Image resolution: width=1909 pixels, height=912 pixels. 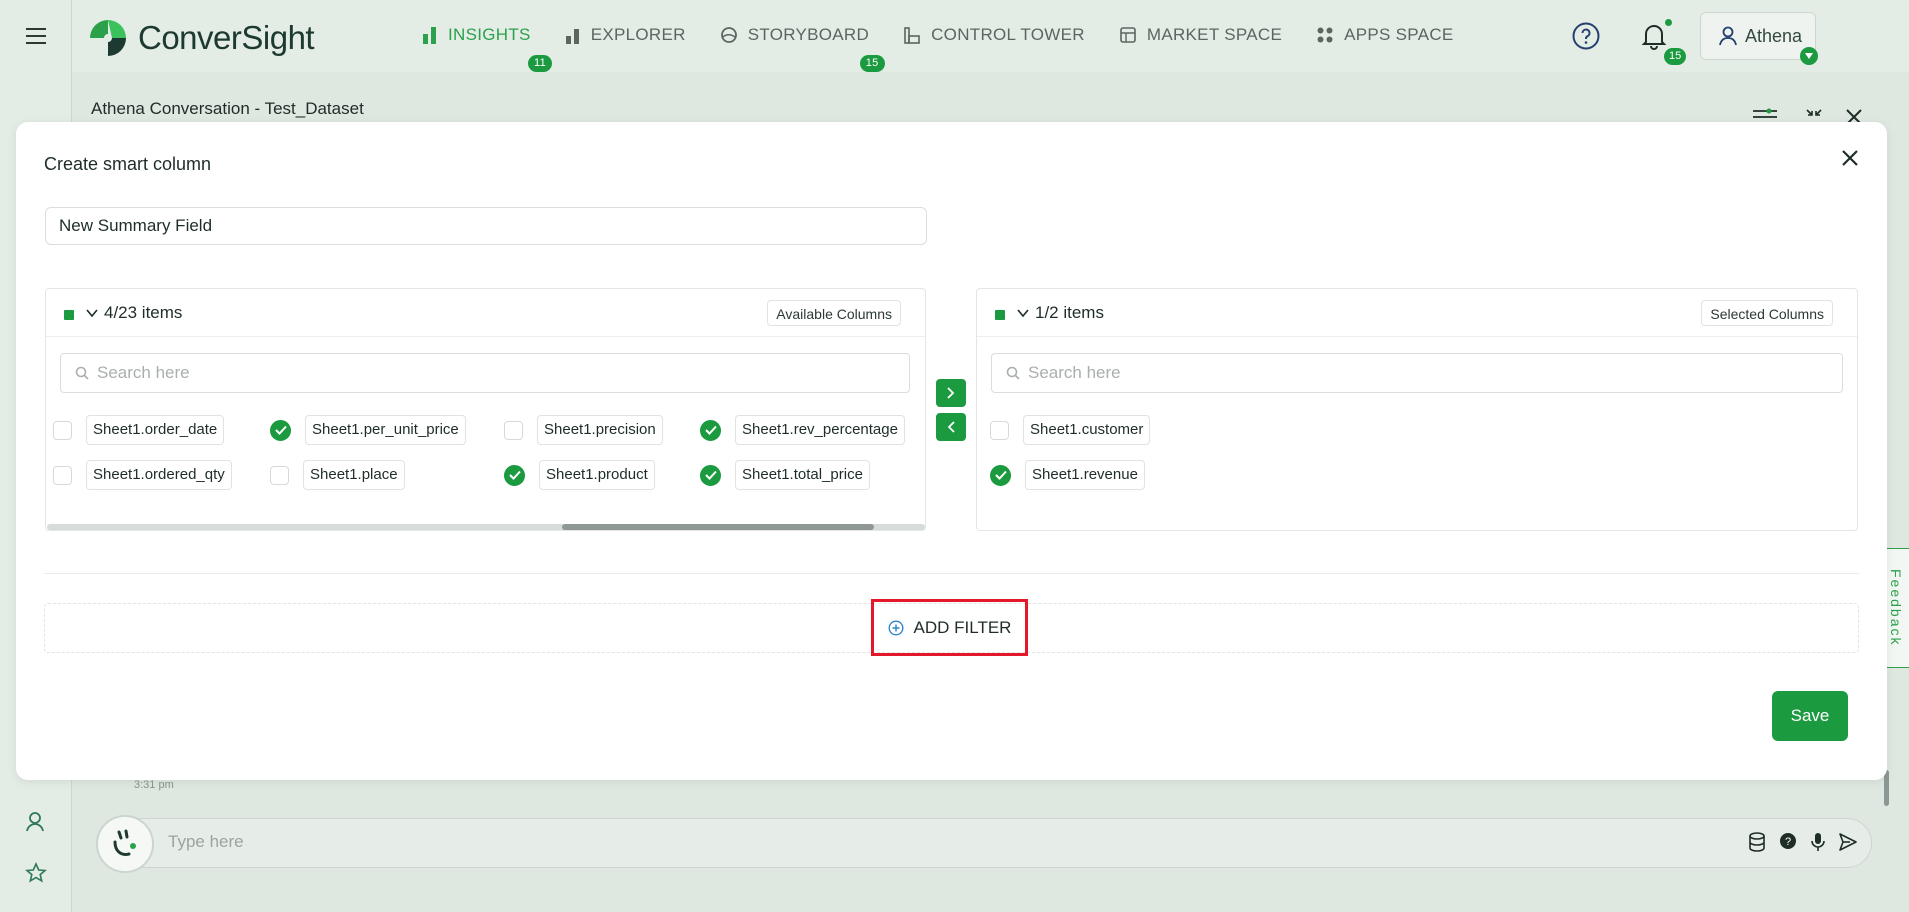 What do you see at coordinates (718, 527) in the screenshot?
I see `scrollbar-thumb` at bounding box center [718, 527].